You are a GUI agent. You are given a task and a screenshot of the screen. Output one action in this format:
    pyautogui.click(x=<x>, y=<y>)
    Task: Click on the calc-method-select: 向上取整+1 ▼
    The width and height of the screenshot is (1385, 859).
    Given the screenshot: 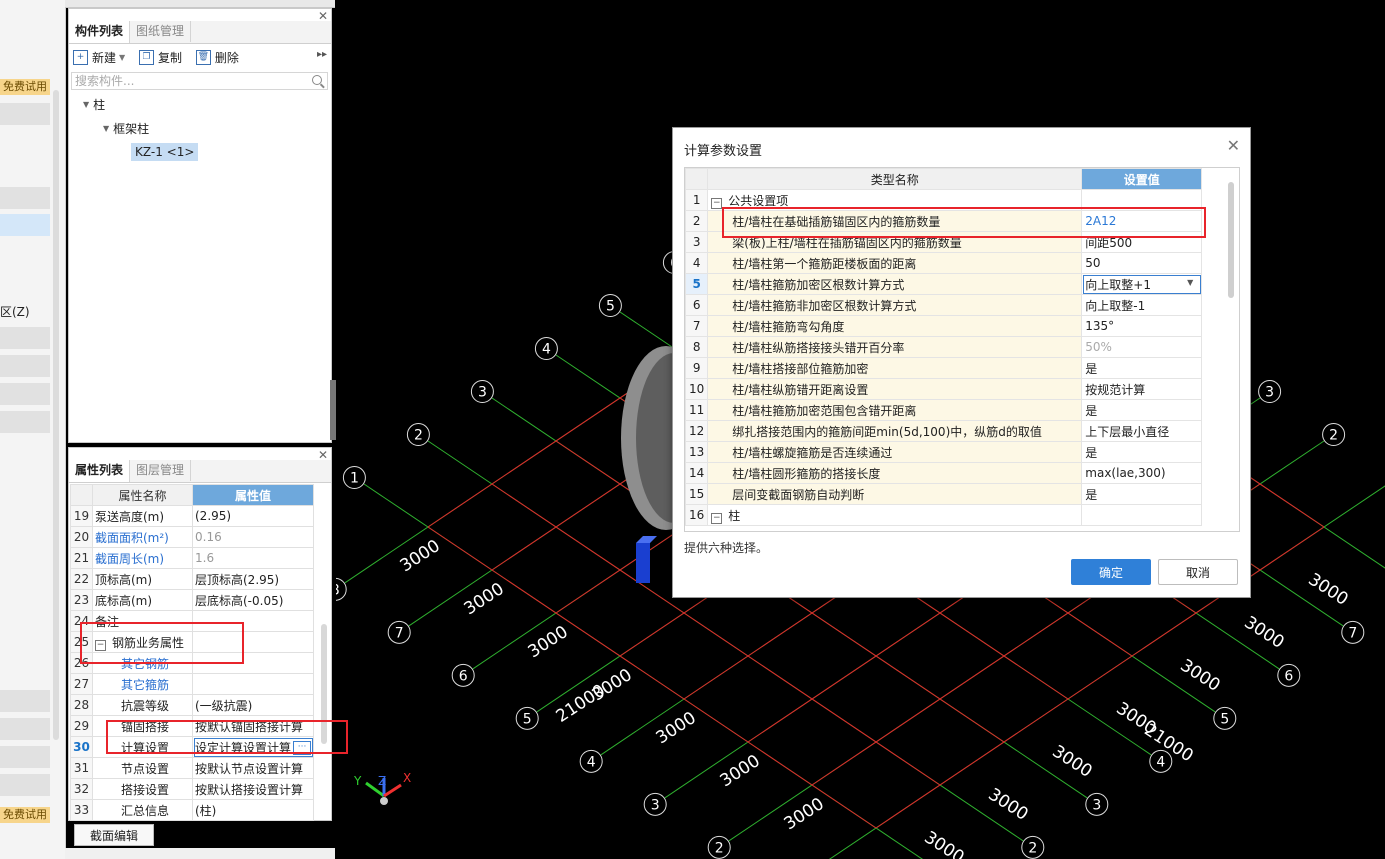 What is the action you would take?
    pyautogui.click(x=1142, y=284)
    